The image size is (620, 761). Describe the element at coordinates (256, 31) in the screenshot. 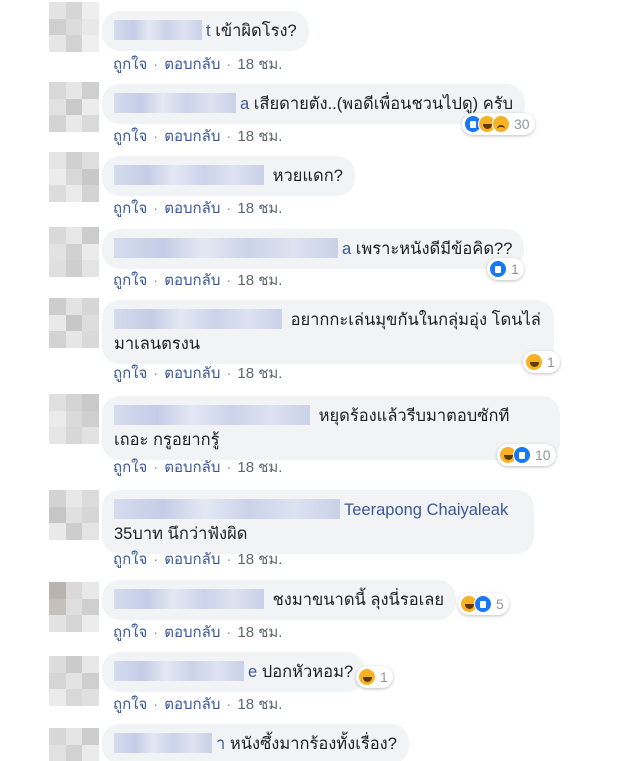

I see `comment-text: เข้าผิดโรง?` at that location.